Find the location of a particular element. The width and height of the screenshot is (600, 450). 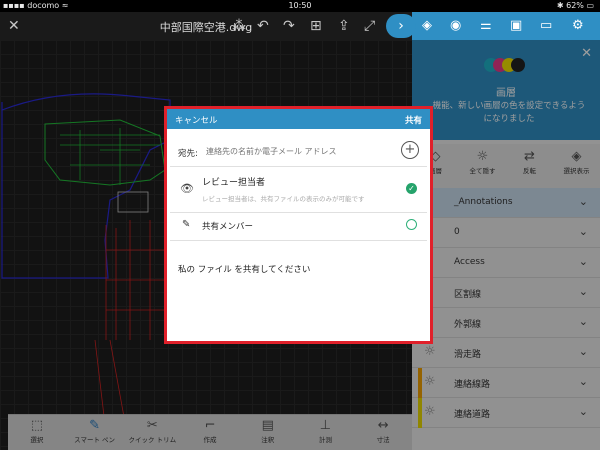

battery-icon: ▭ is located at coordinates (590, 5).